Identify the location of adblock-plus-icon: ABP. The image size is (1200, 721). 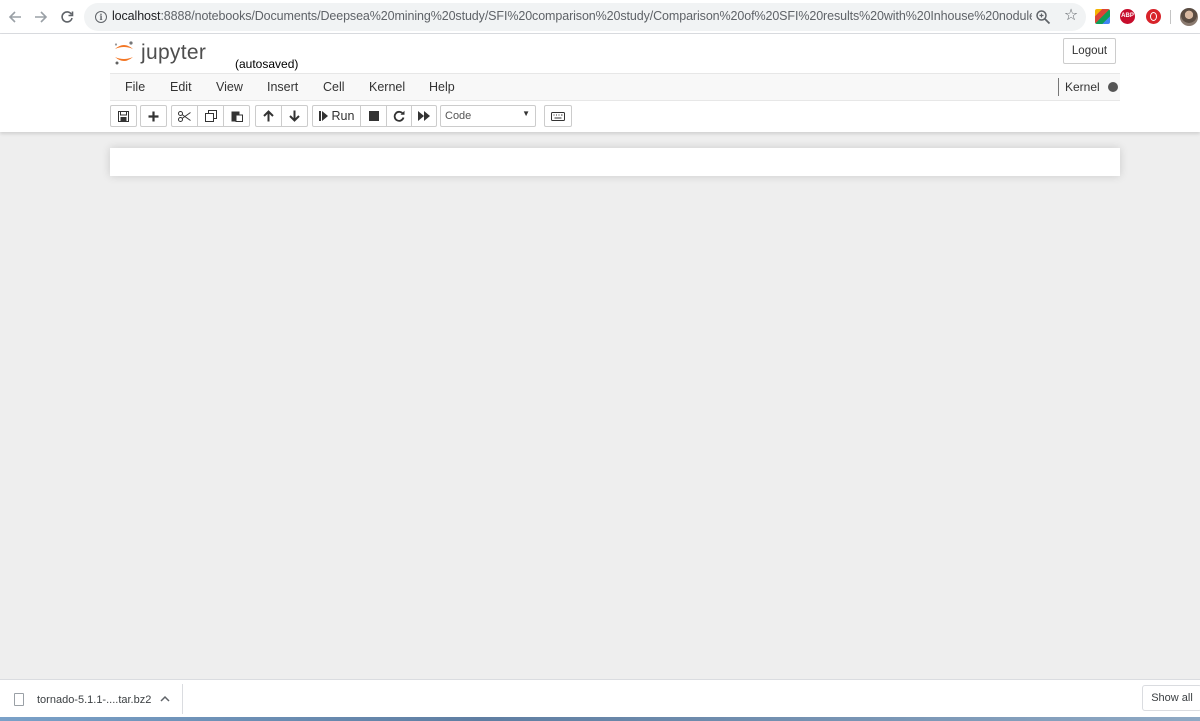
(1127, 16).